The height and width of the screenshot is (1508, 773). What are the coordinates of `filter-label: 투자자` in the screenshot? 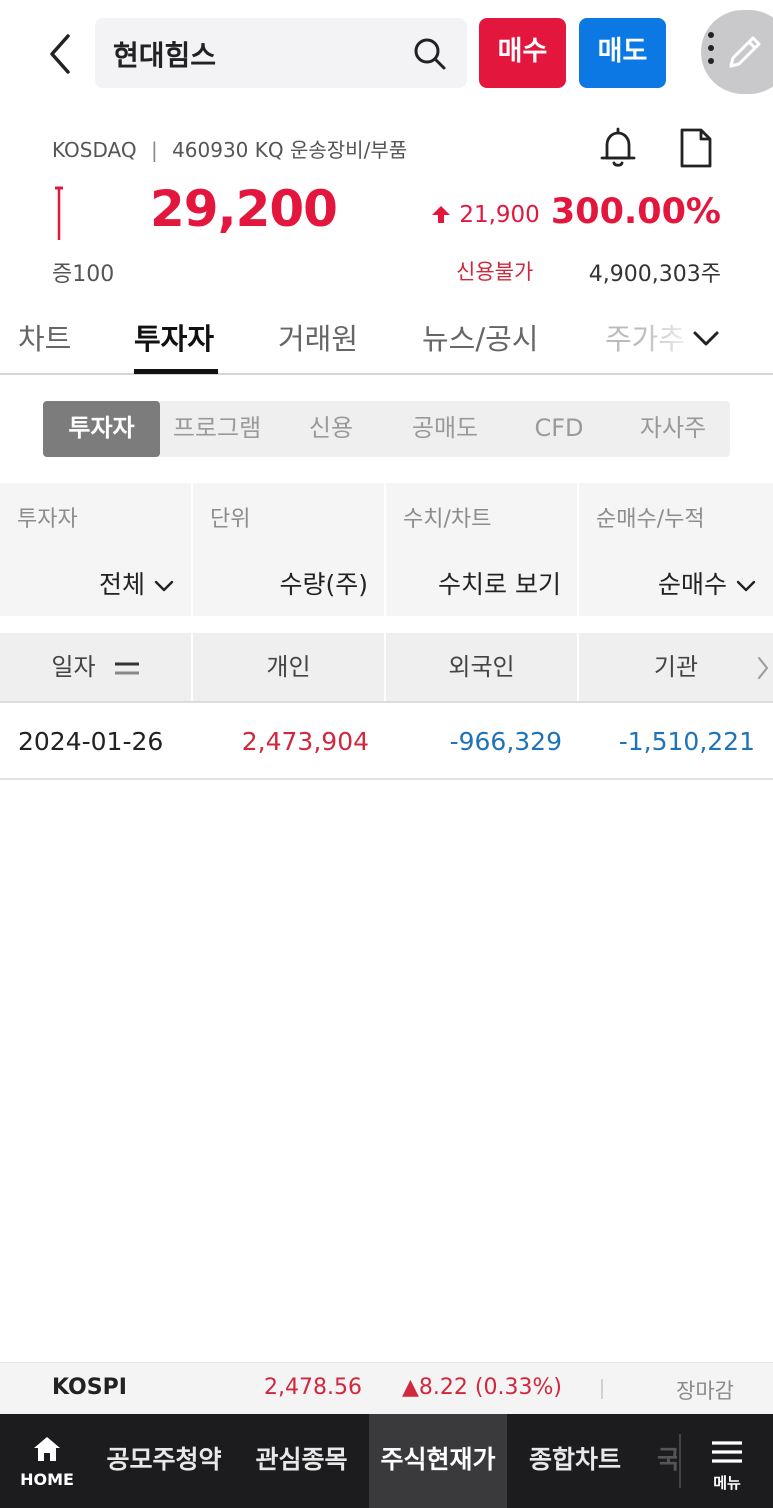 It's located at (47, 519).